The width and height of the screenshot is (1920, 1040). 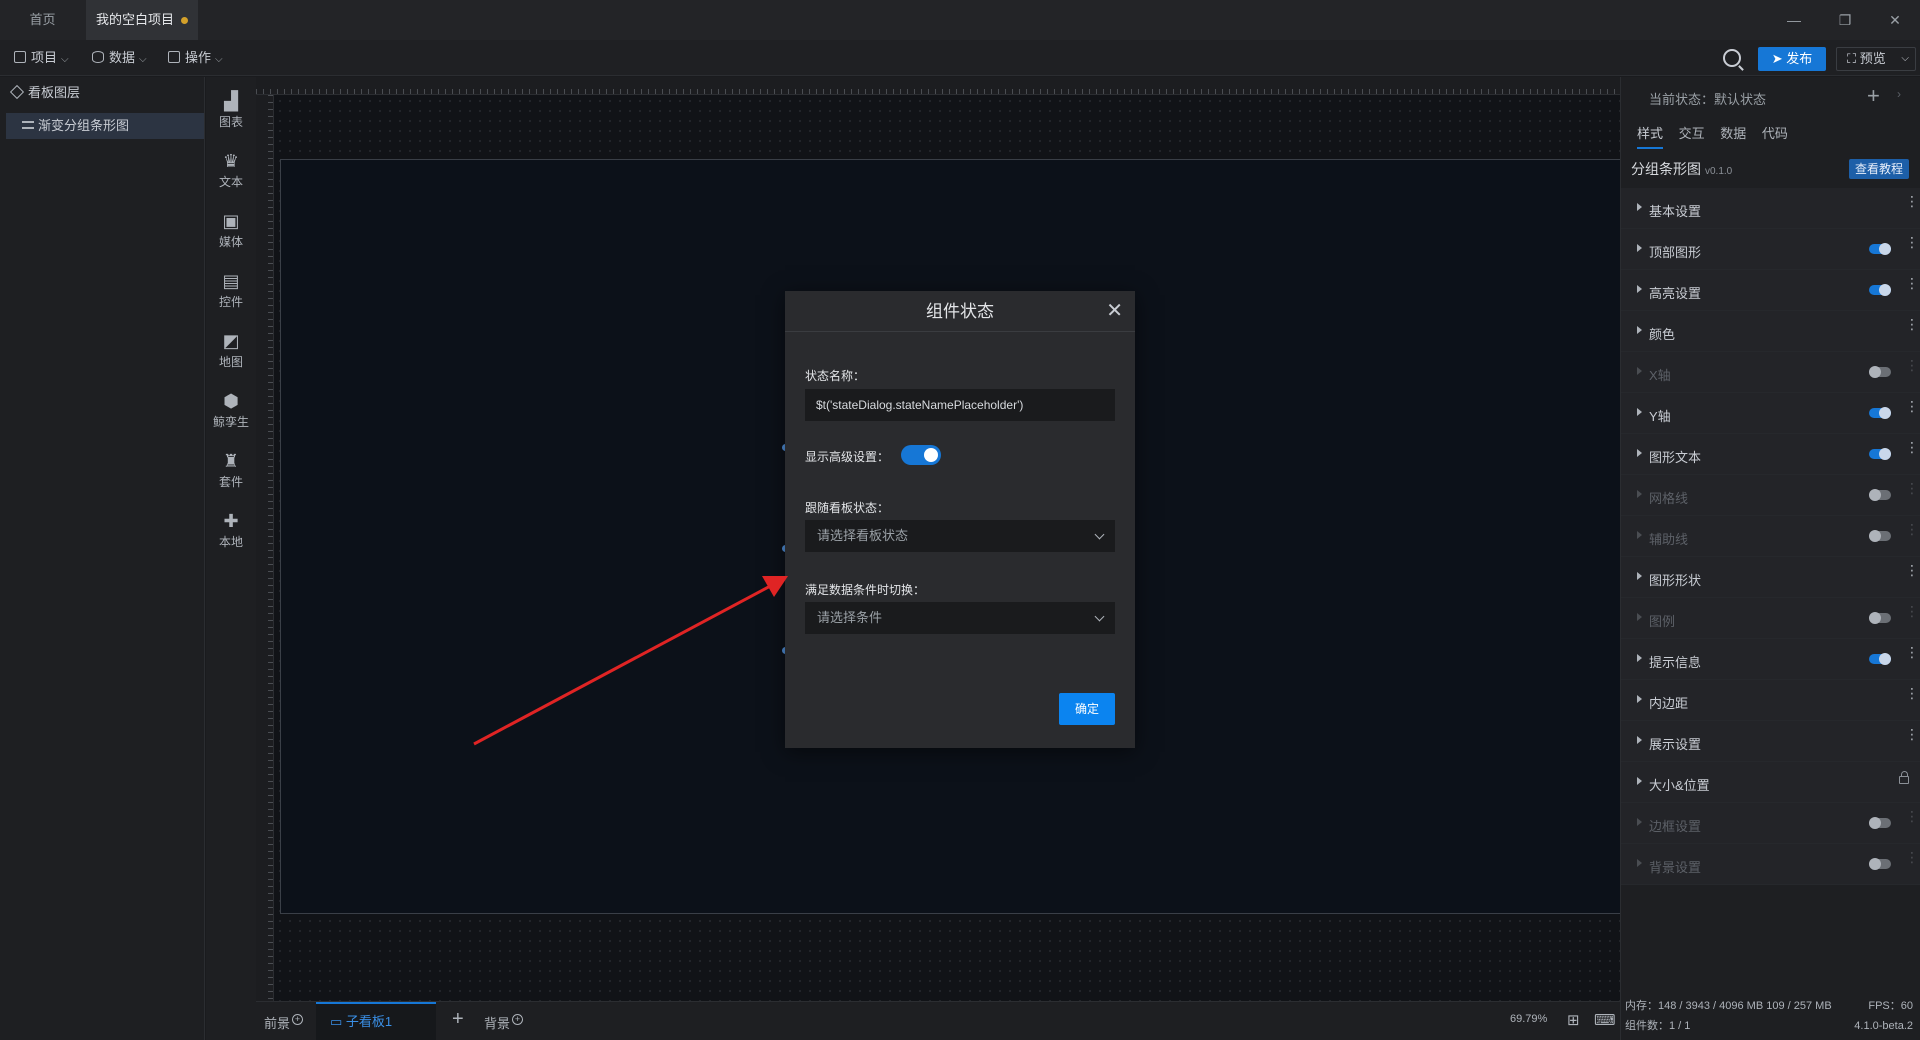 I want to click on background-tab: 背景 +, so click(x=504, y=1022).